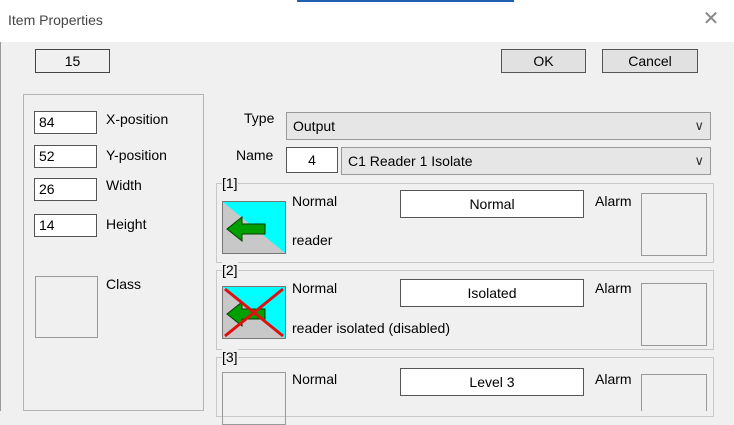  I want to click on class-box, so click(66, 307).